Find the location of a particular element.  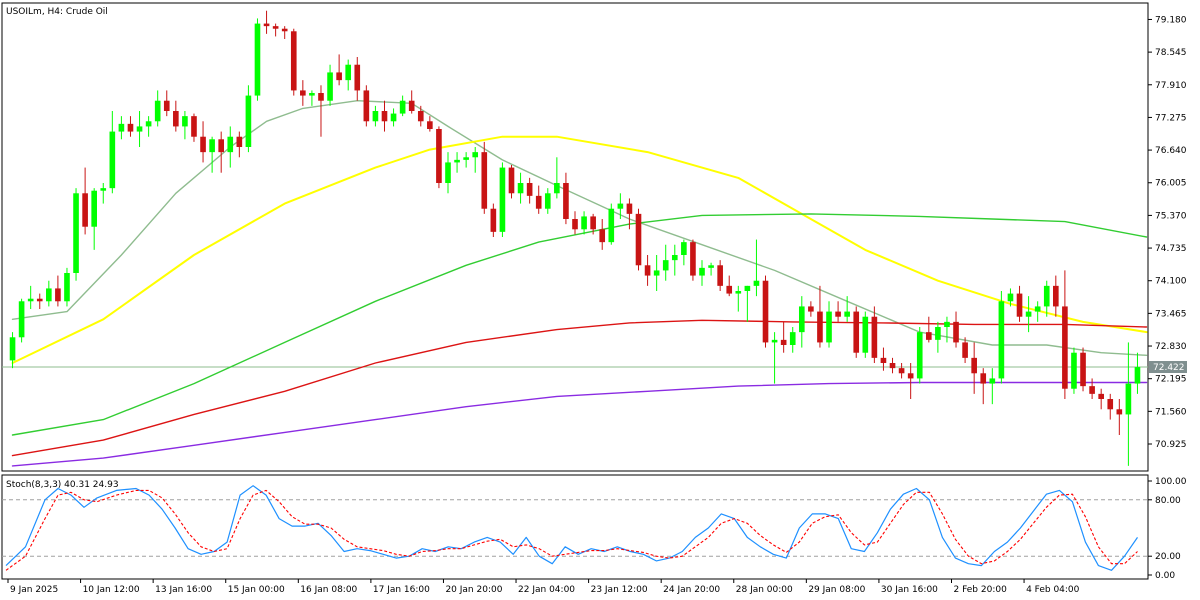

price-tick-label: 73.465 is located at coordinates (1171, 314).